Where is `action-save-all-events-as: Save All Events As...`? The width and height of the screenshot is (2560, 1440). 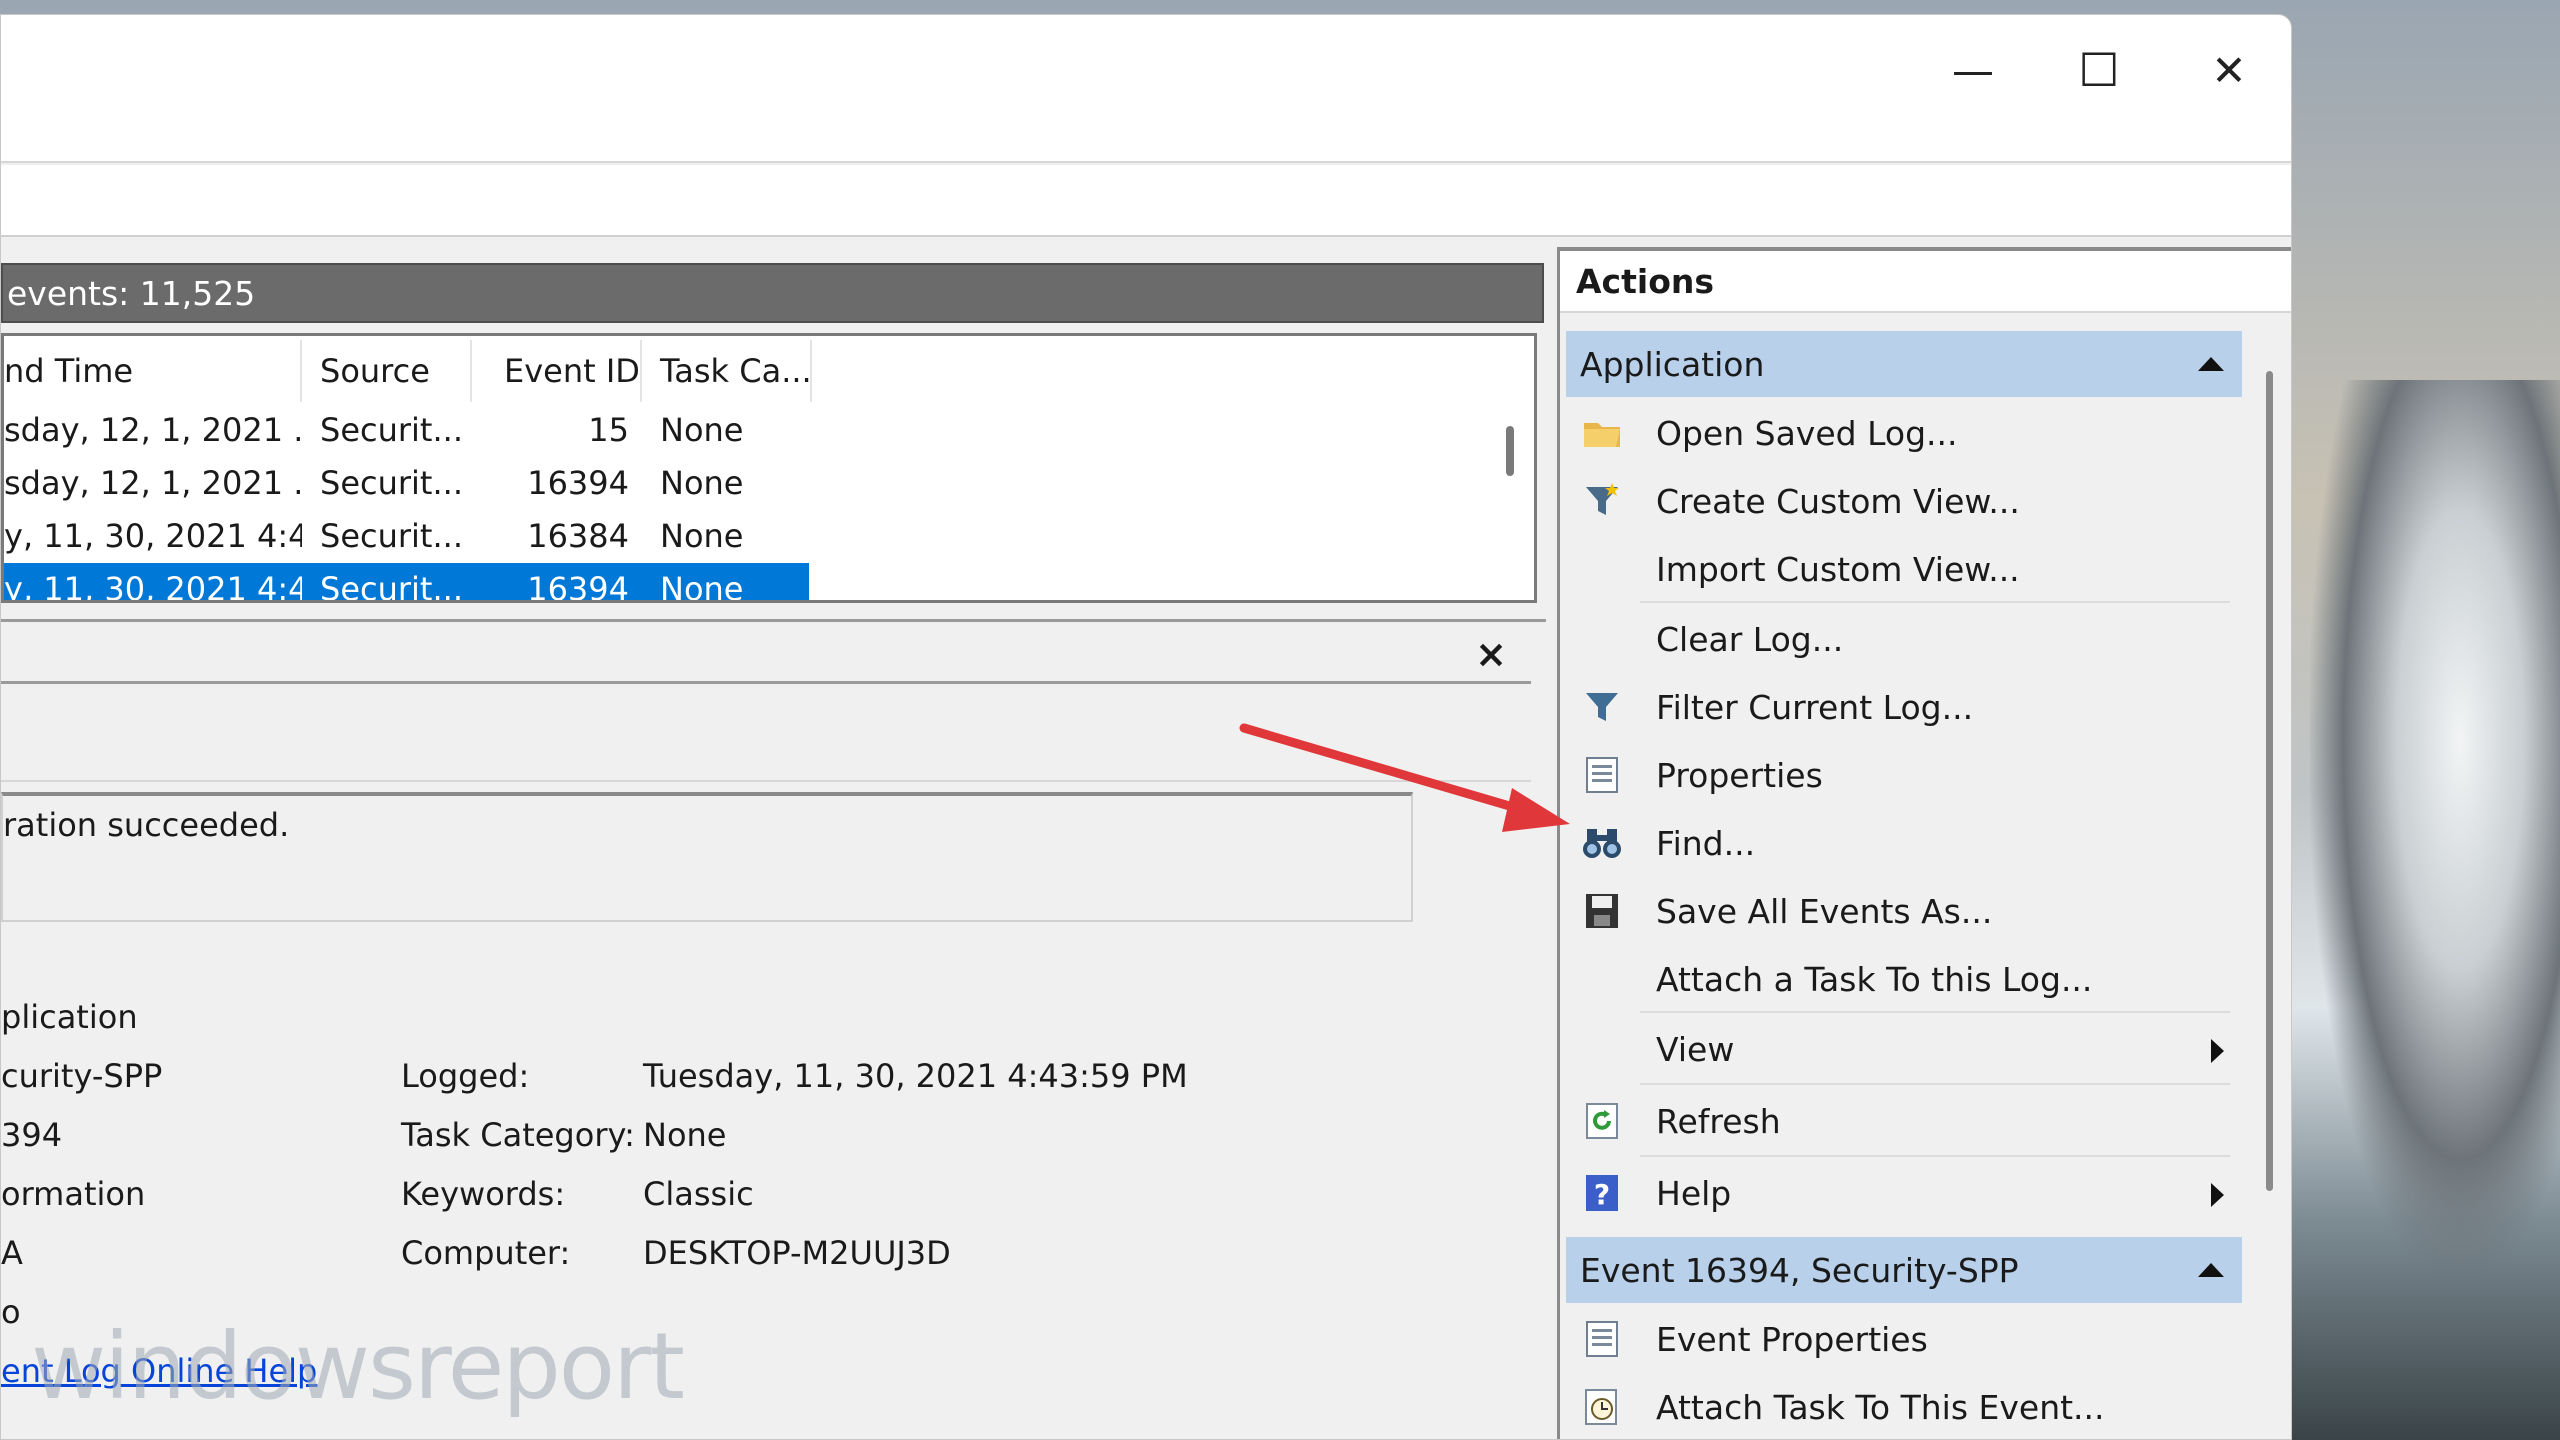 action-save-all-events-as: Save All Events As... is located at coordinates (1904, 911).